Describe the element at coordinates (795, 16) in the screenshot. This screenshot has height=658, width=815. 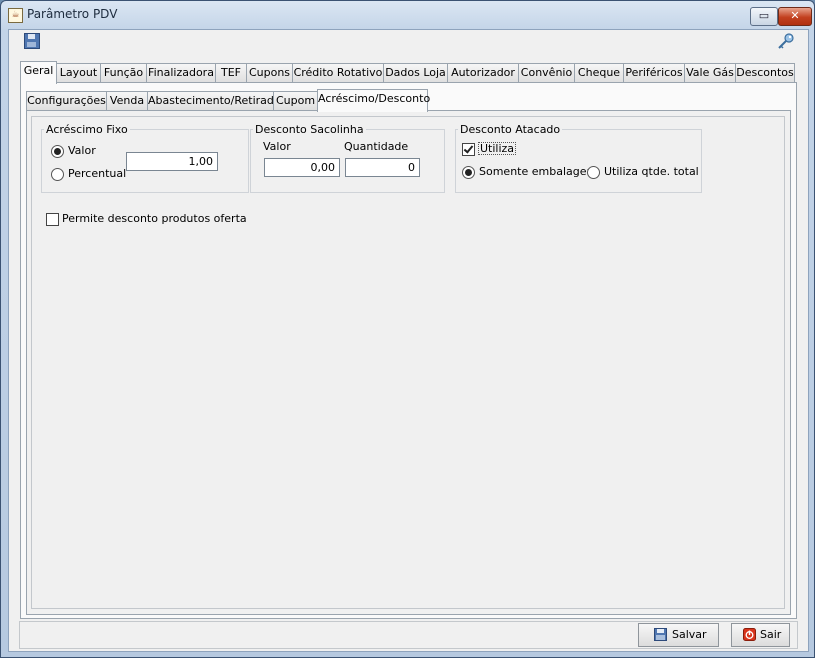
I see `close-window-button: ✕` at that location.